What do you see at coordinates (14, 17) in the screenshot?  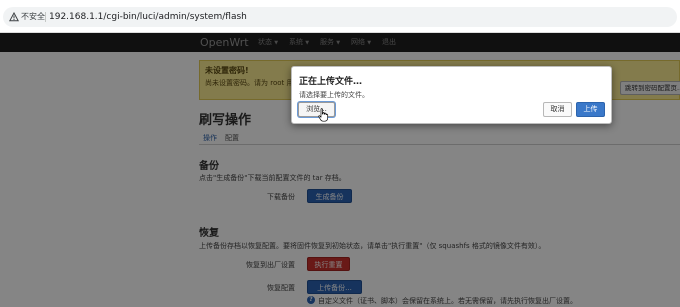 I see `warning-triangle-icon` at bounding box center [14, 17].